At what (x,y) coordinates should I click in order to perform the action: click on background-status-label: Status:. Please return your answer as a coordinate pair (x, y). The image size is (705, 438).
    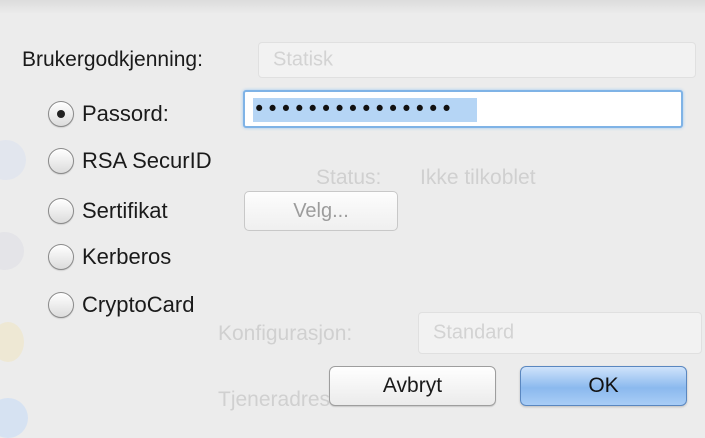
    Looking at the image, I should click on (349, 177).